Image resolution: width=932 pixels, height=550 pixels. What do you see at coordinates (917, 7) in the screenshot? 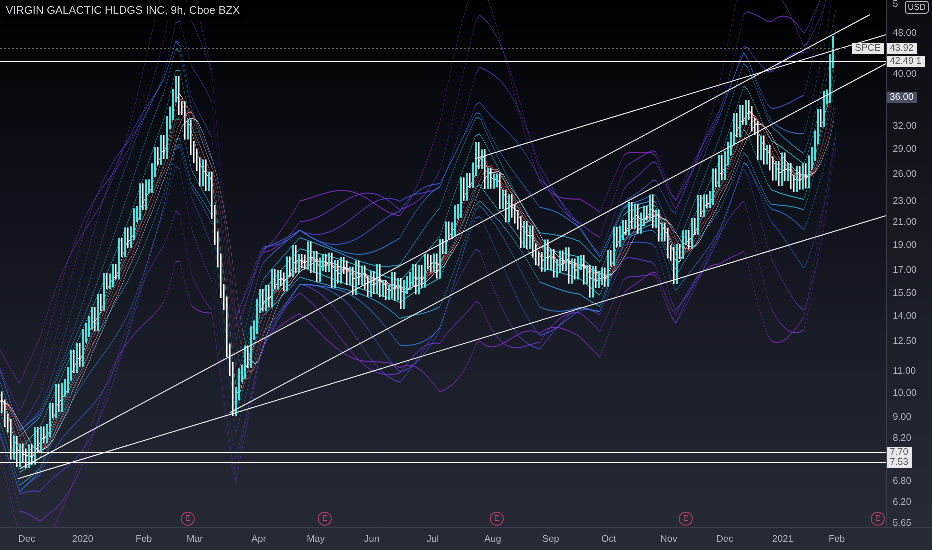
I see `currency-button: USD` at bounding box center [917, 7].